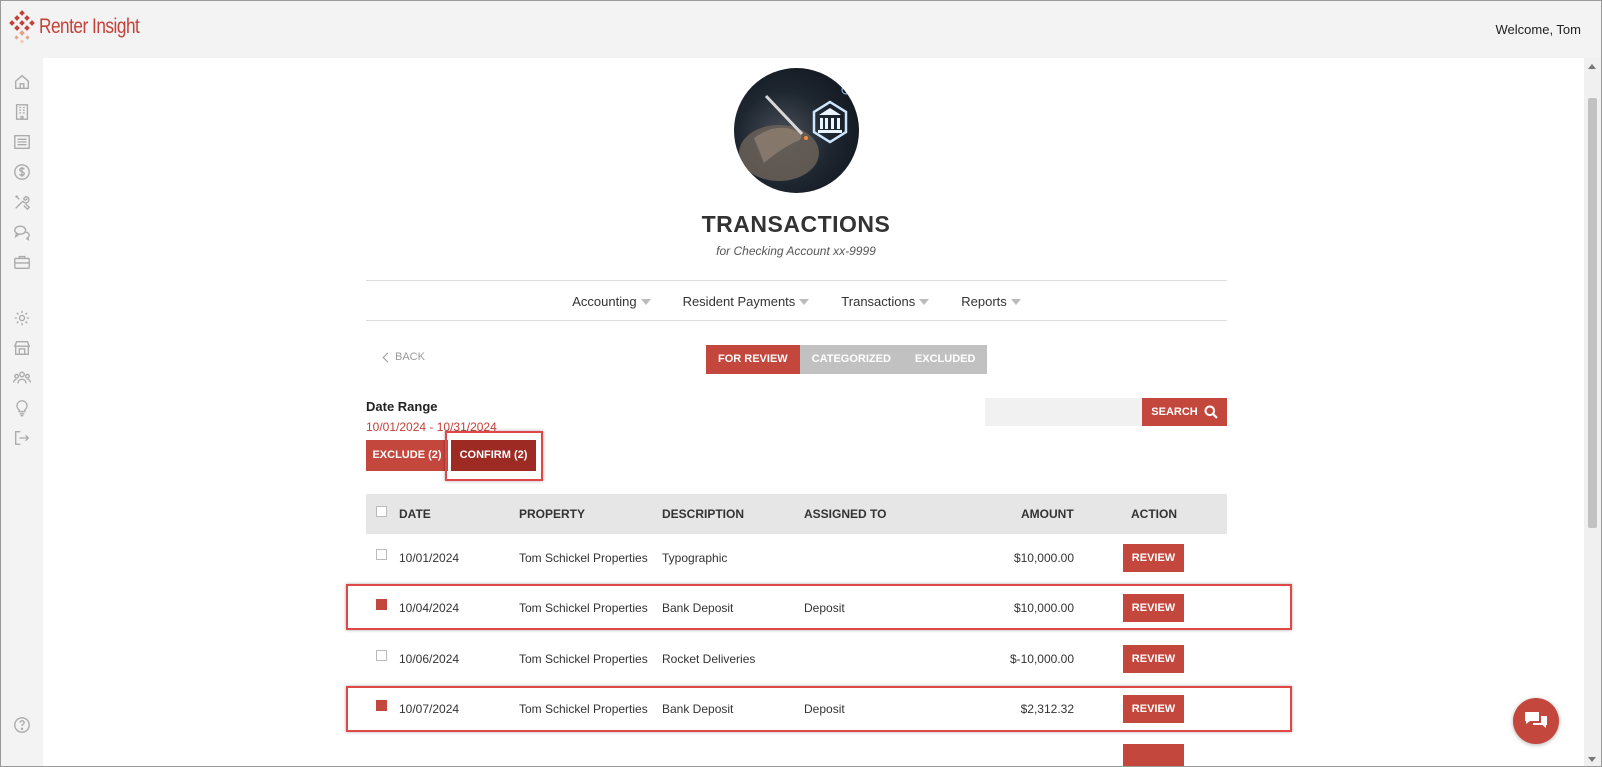 This screenshot has height=767, width=1602. I want to click on row-date: 10/01/2024, so click(429, 558).